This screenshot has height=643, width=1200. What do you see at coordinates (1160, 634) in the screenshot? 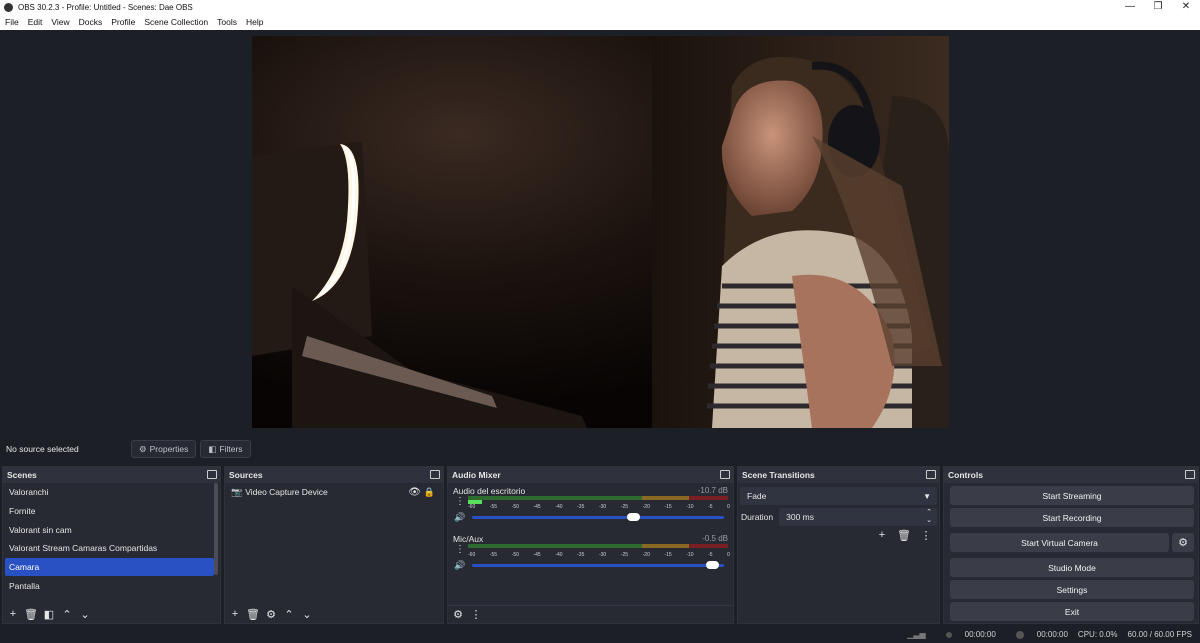
I see `fps-readout: 60.00 / 60.00 FPS` at bounding box center [1160, 634].